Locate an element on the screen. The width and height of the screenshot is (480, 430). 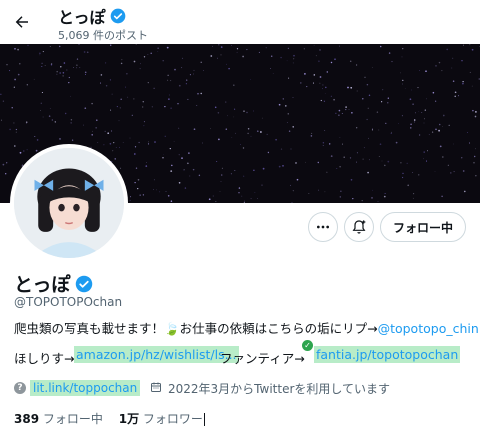
avatar-photo is located at coordinates (69, 203).